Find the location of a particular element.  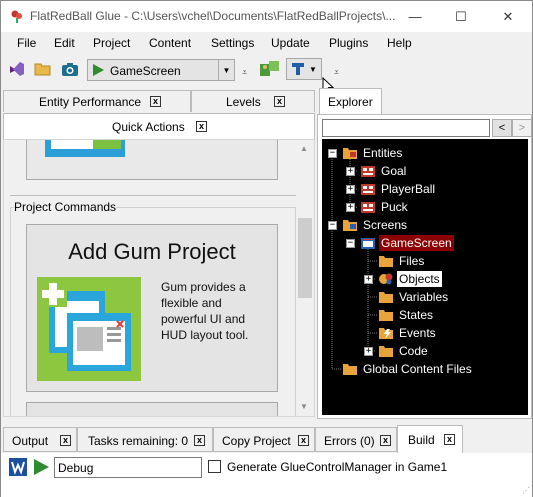

tree-node-events: Events is located at coordinates (408, 333).